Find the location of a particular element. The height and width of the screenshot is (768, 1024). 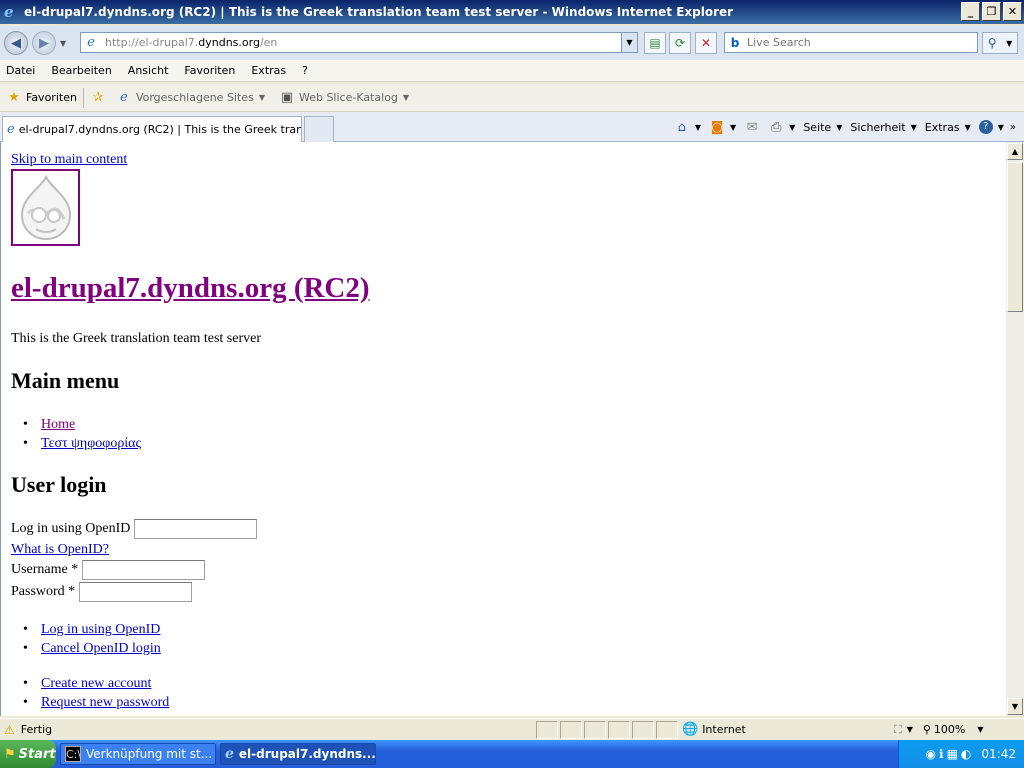

menu-favoriten: Favoriten is located at coordinates (209, 70).